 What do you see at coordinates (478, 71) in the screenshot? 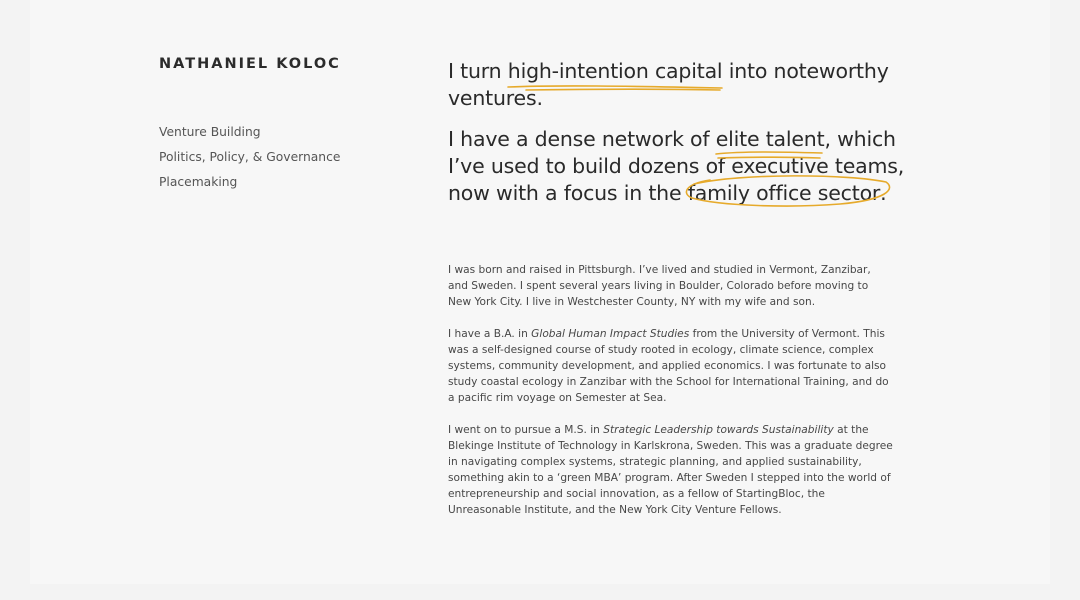
I see `headline-text: I turn` at bounding box center [478, 71].